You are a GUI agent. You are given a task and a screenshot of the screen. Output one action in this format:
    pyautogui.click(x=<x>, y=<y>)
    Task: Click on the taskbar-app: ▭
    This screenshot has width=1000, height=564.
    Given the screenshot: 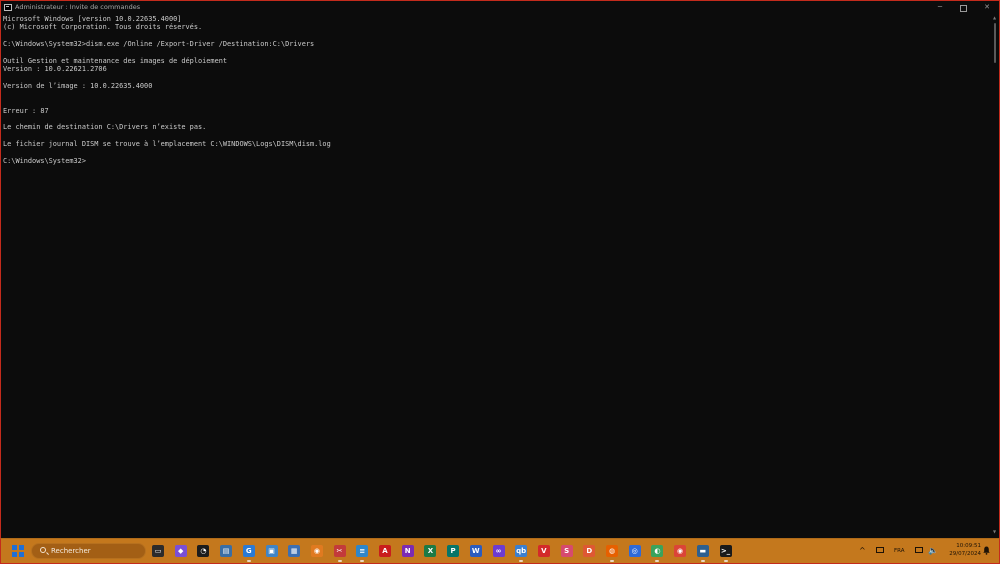 What is the action you would take?
    pyautogui.click(x=158, y=551)
    